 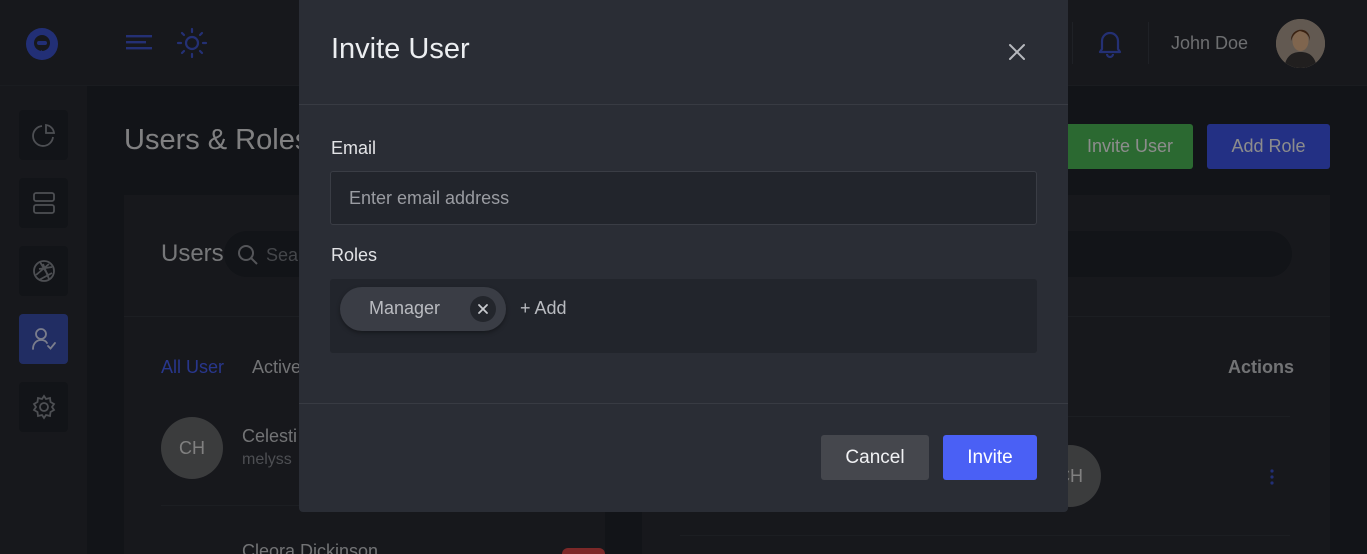 I want to click on role-chip-manager: Manager, so click(x=423, y=309).